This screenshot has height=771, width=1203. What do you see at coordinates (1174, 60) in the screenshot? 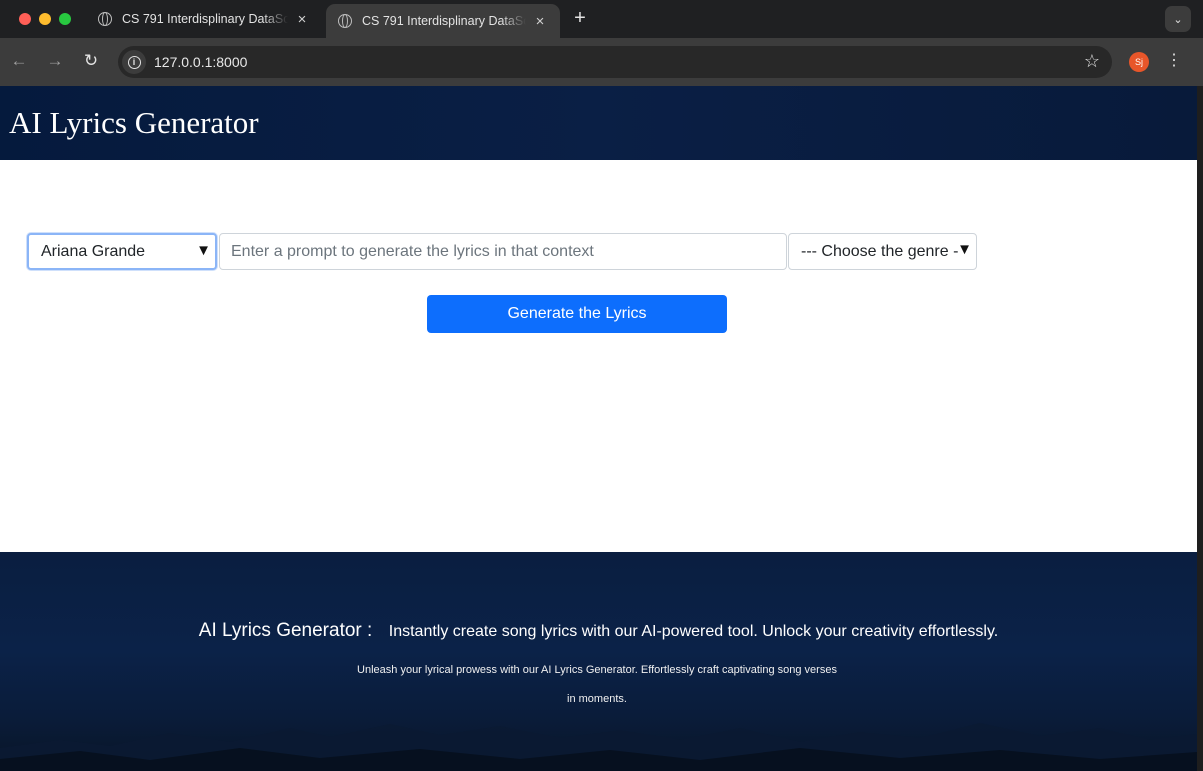
I see `kebab-menu-icon: ⋮` at bounding box center [1174, 60].